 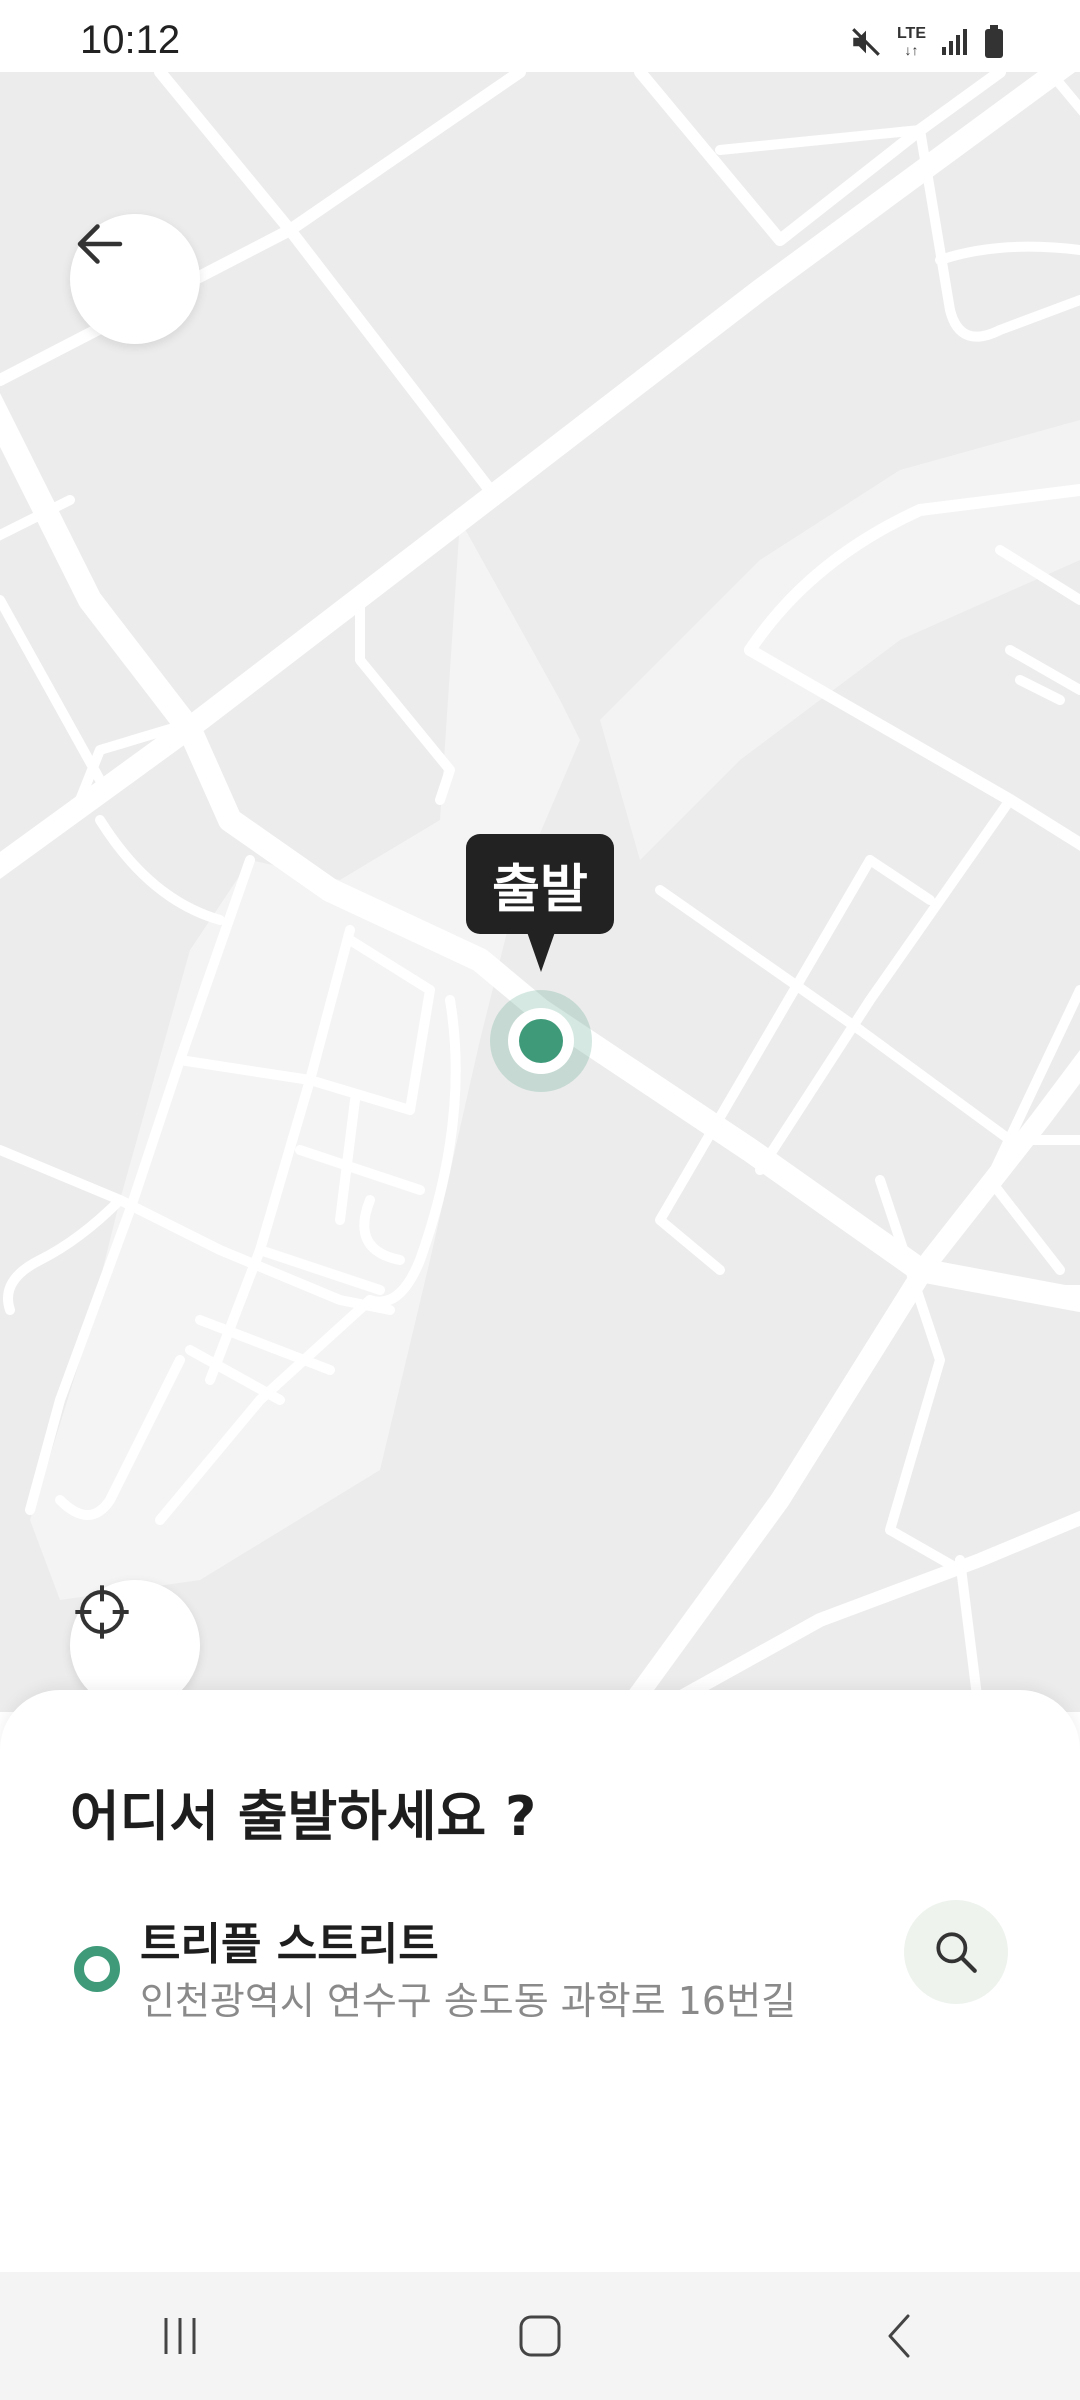 I want to click on home-button, so click(x=540, y=2336).